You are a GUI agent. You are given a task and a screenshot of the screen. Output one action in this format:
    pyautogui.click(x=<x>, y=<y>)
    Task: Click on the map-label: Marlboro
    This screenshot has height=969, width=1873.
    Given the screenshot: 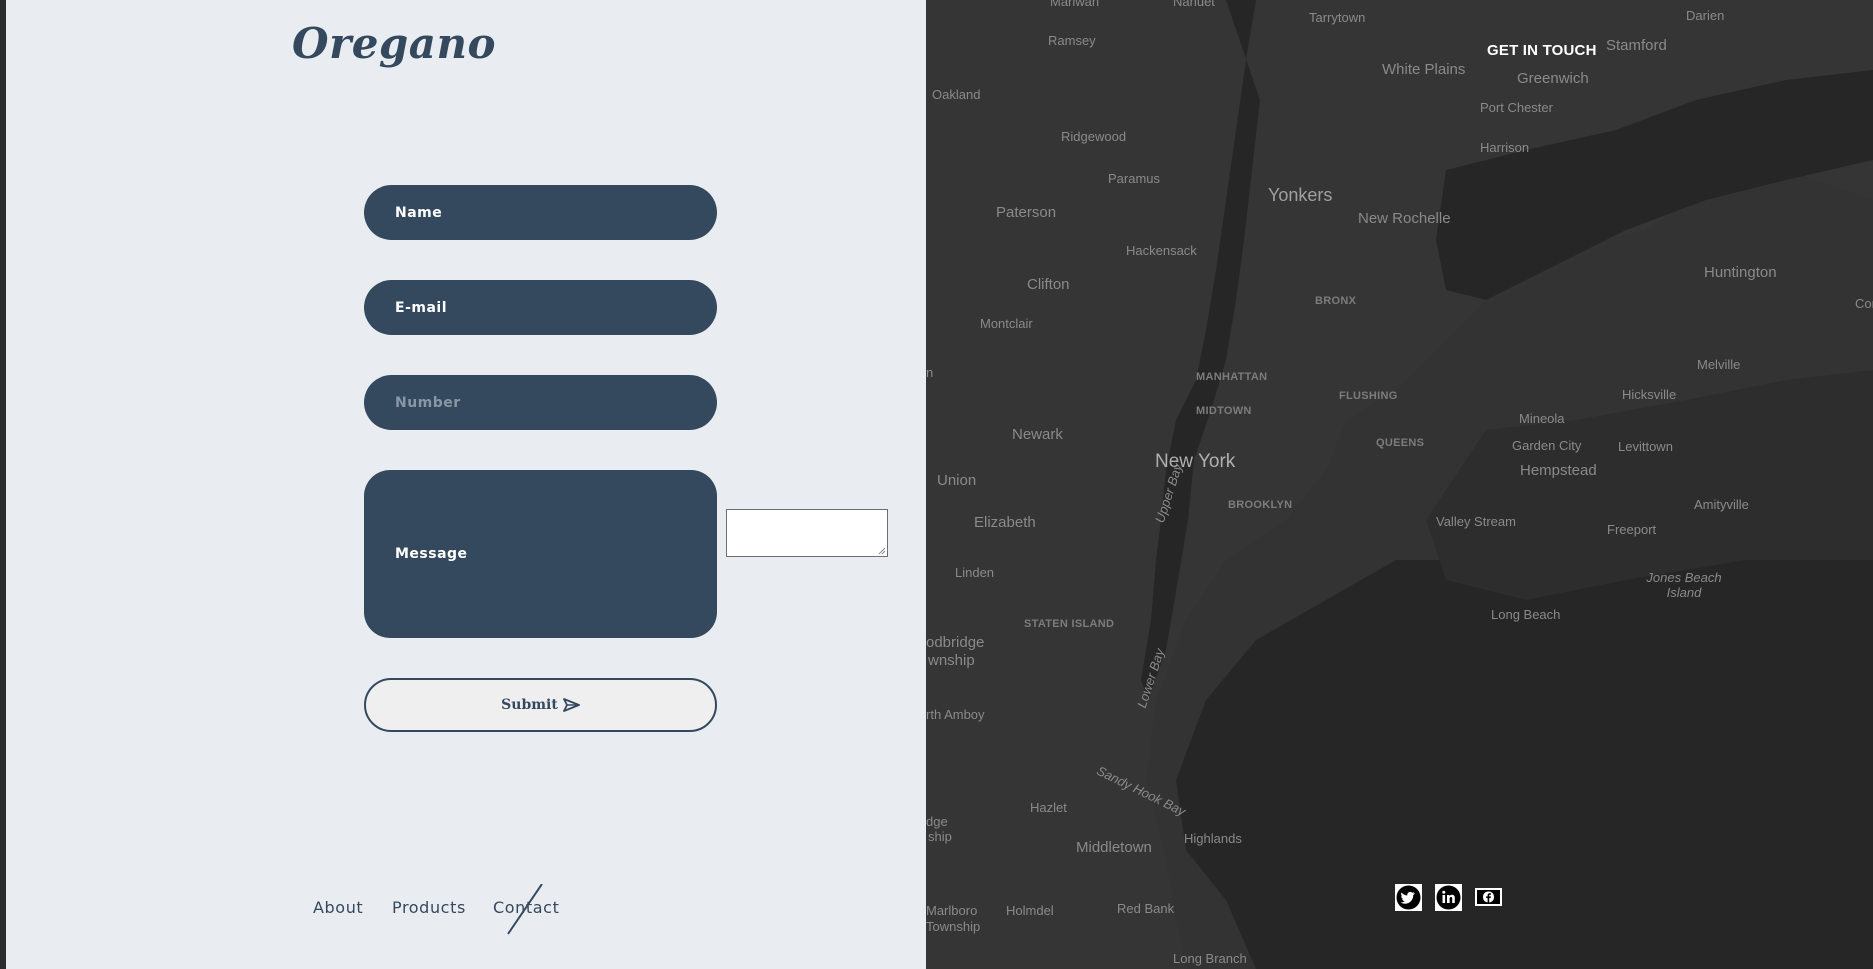 What is the action you would take?
    pyautogui.click(x=952, y=910)
    